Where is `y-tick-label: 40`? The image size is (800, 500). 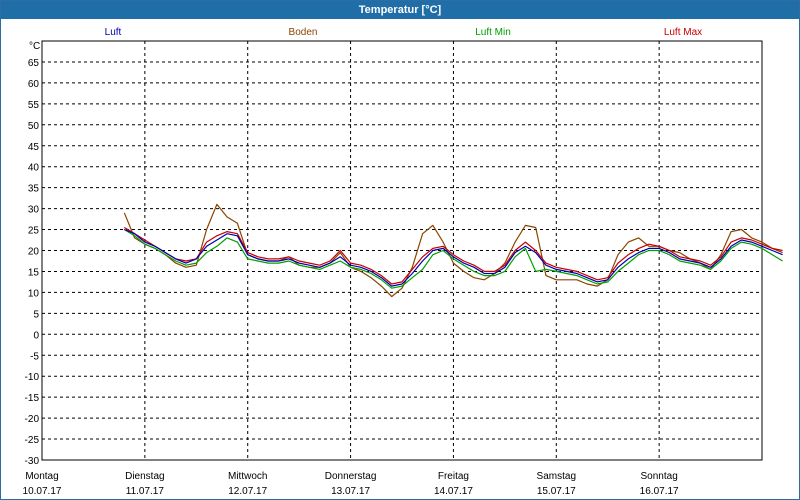 y-tick-label: 40 is located at coordinates (34, 168).